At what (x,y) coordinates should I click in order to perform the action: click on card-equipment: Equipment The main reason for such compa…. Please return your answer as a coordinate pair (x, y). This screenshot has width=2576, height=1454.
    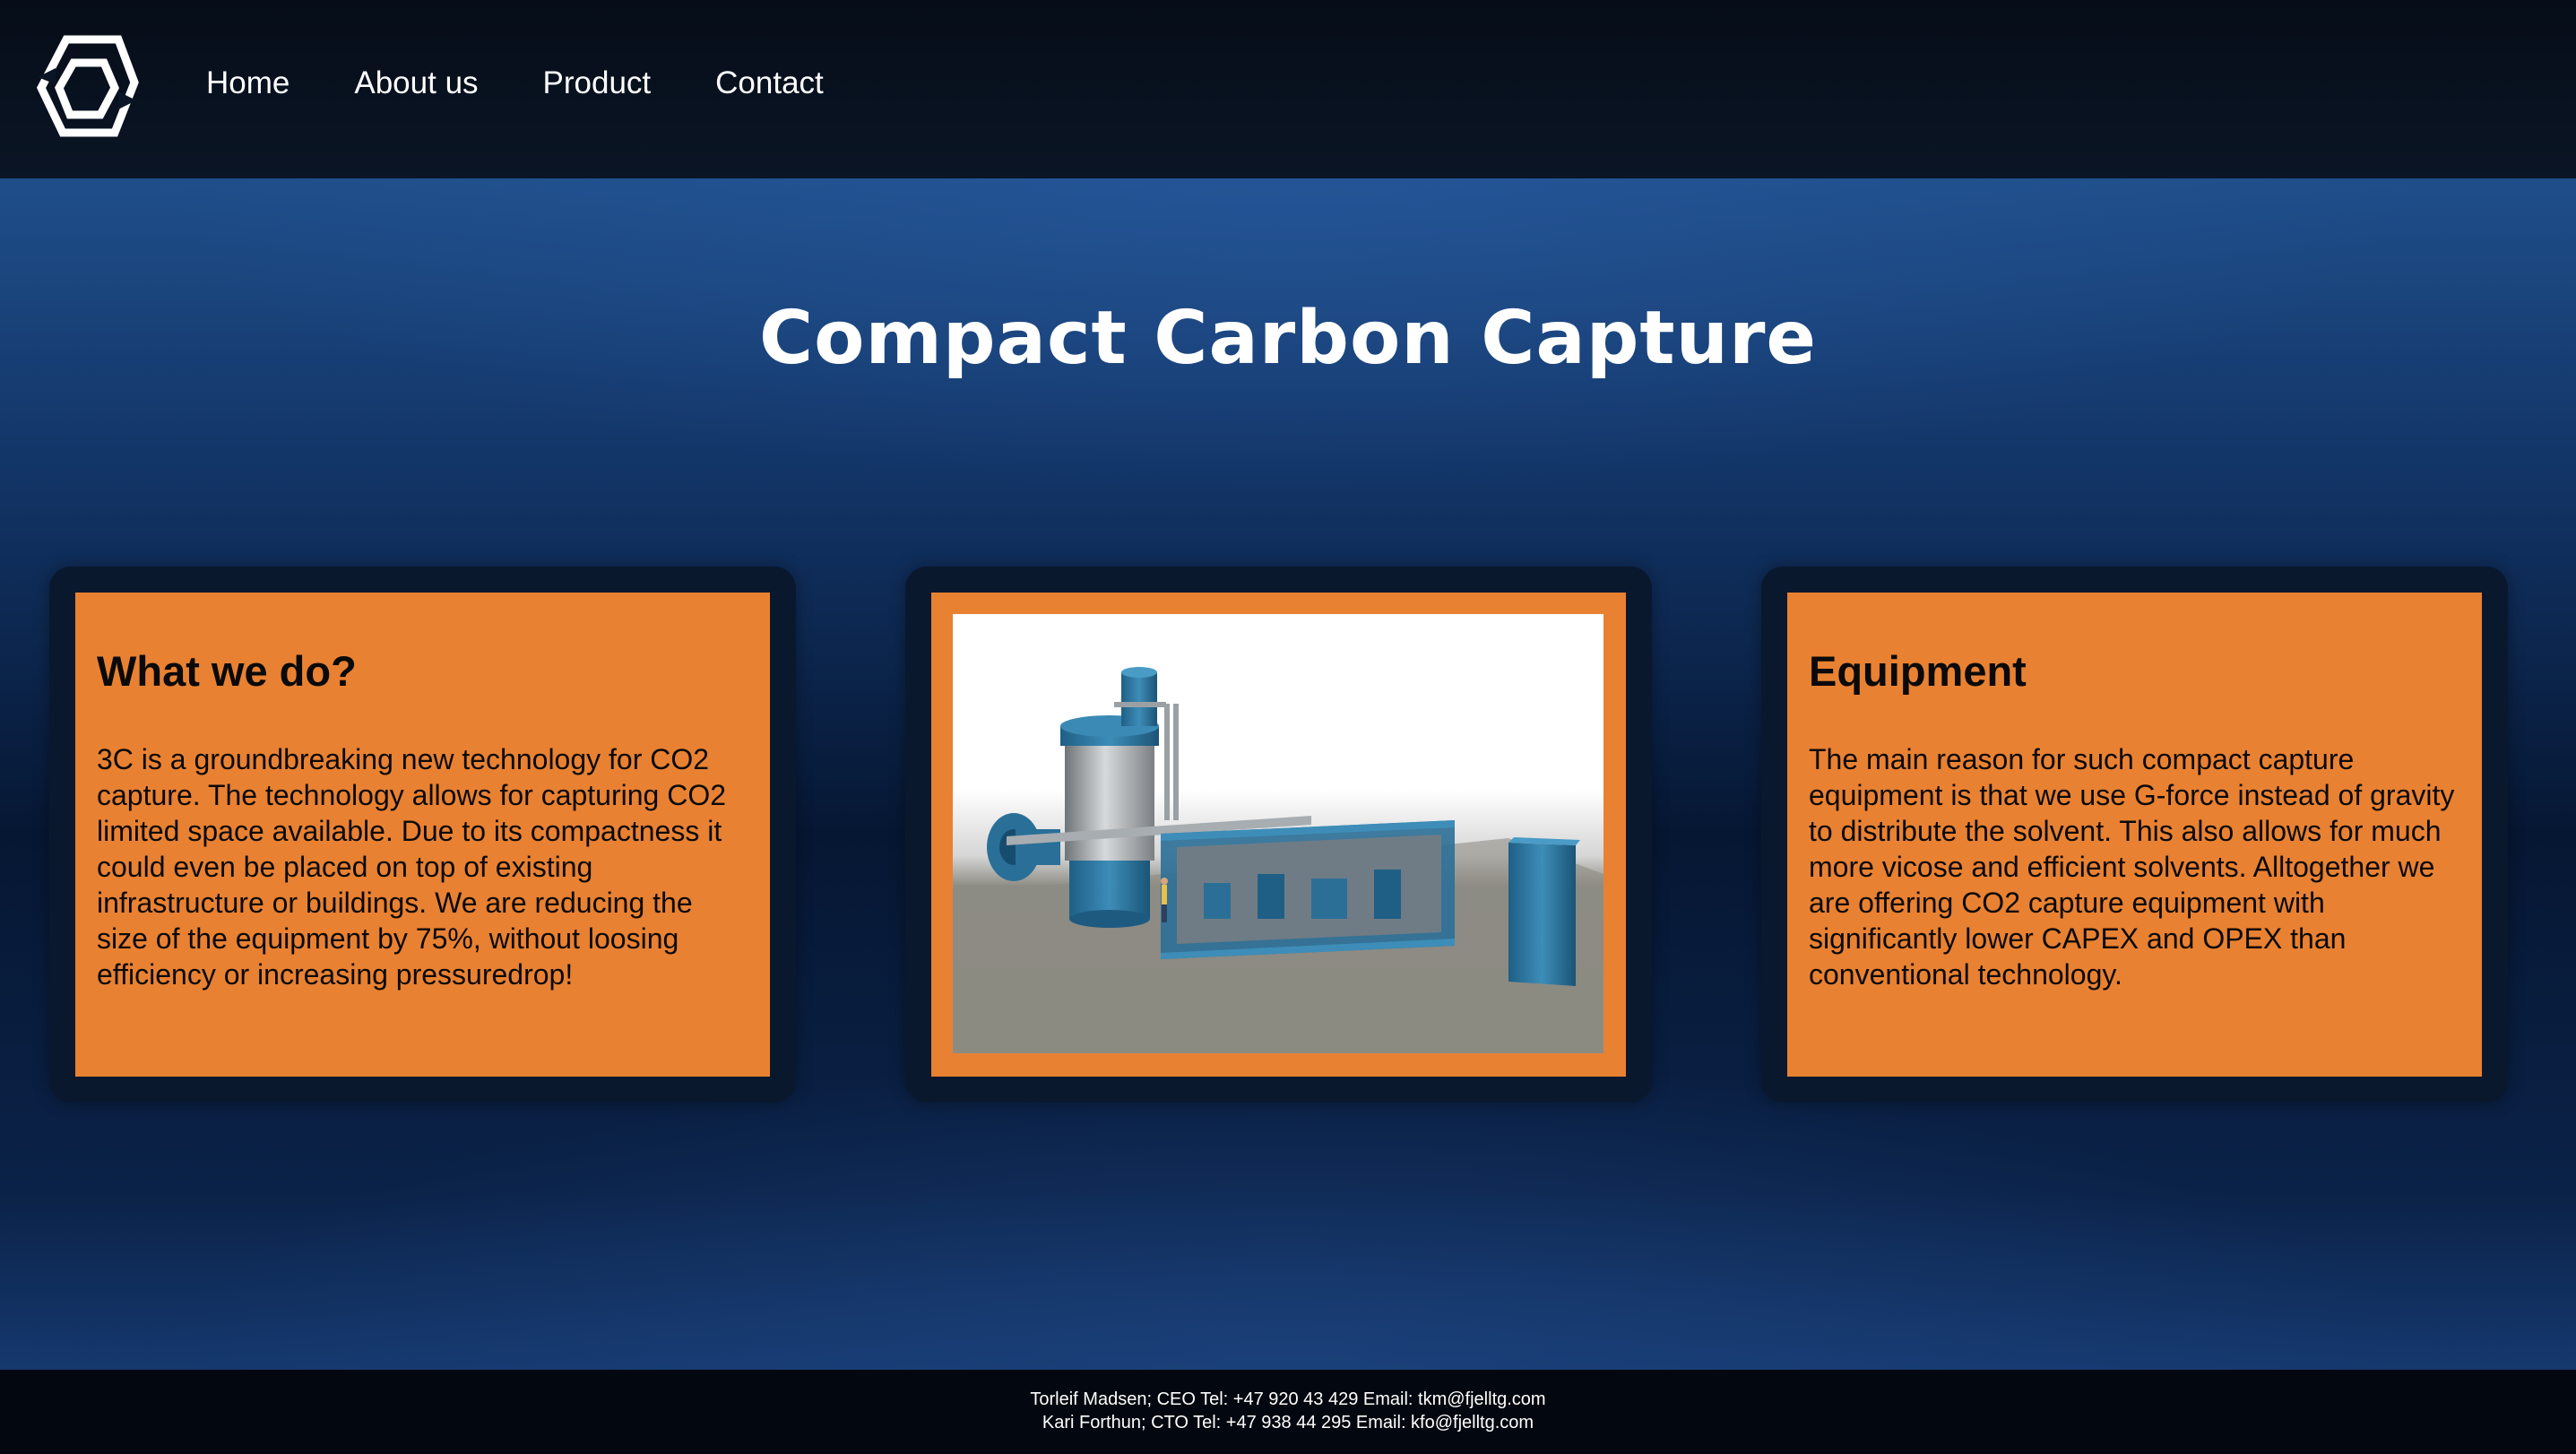
    Looking at the image, I should click on (2134, 835).